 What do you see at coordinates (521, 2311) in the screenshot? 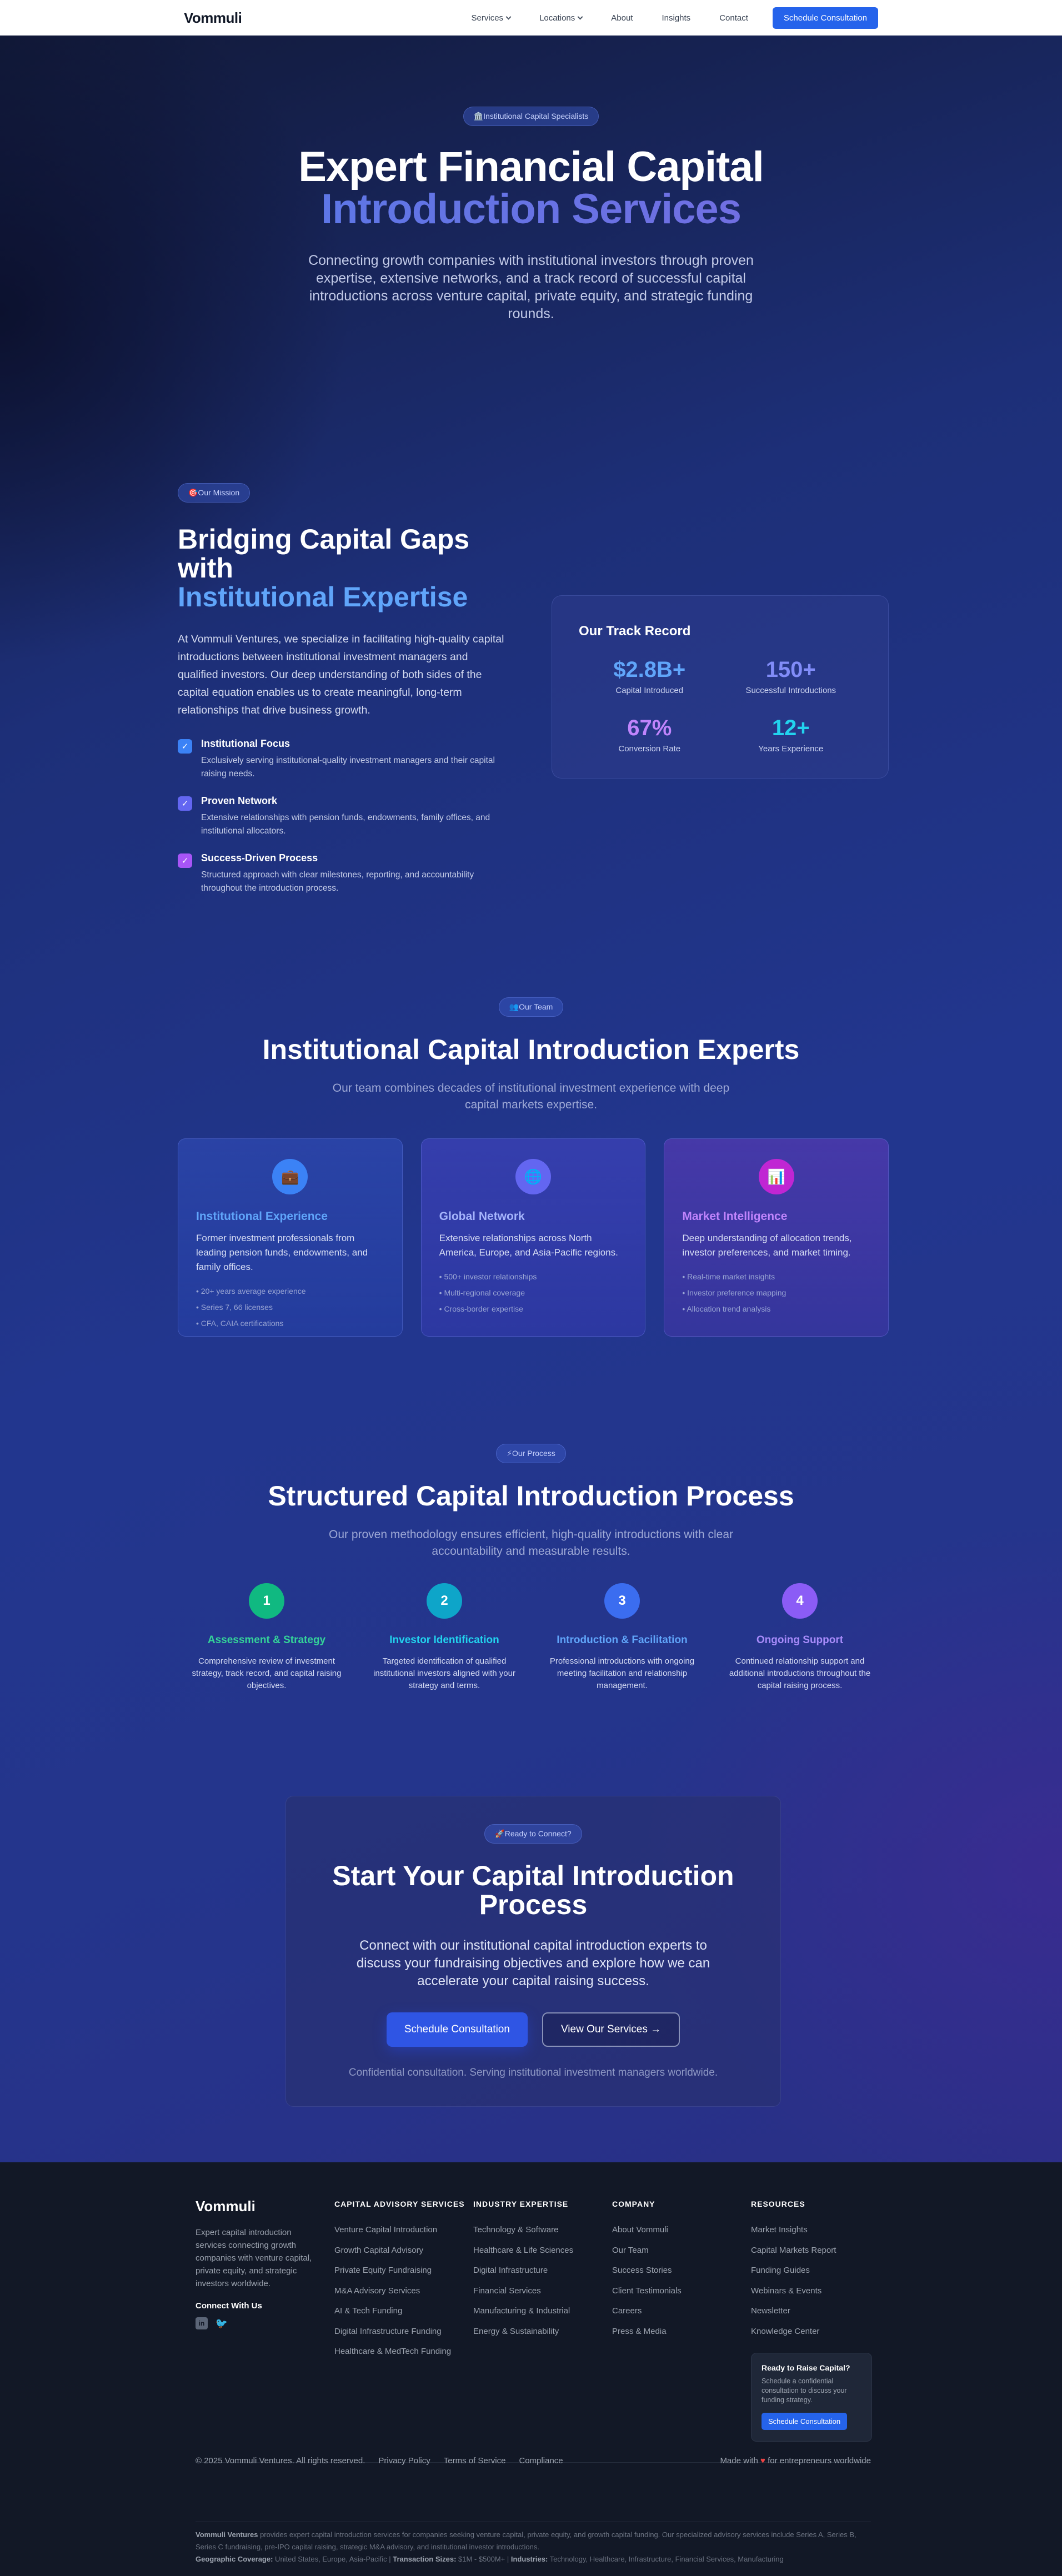
I see `footer-link: Manufacturing & Industrial` at bounding box center [521, 2311].